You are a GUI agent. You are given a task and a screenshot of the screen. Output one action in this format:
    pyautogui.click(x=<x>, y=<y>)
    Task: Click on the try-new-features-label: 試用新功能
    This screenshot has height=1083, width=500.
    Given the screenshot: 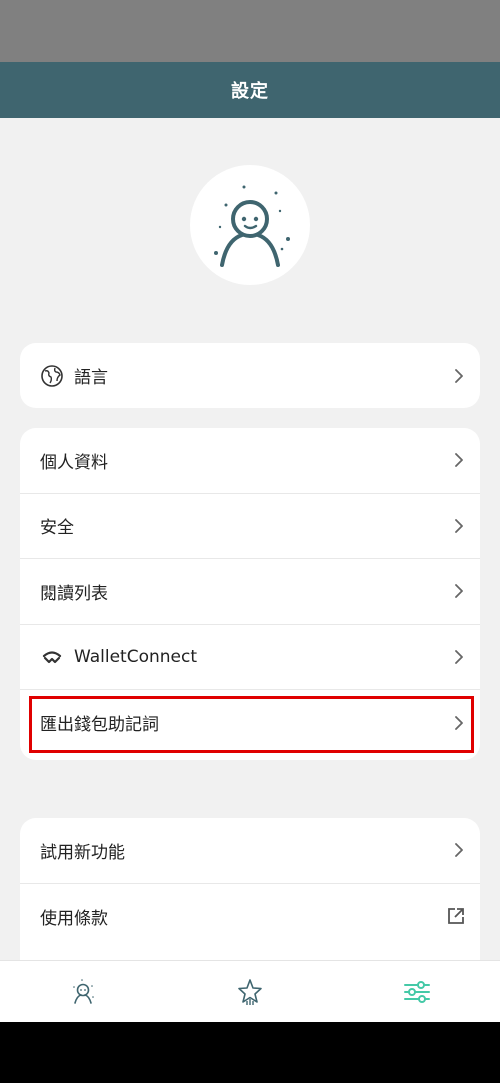 What is the action you would take?
    pyautogui.click(x=82, y=852)
    